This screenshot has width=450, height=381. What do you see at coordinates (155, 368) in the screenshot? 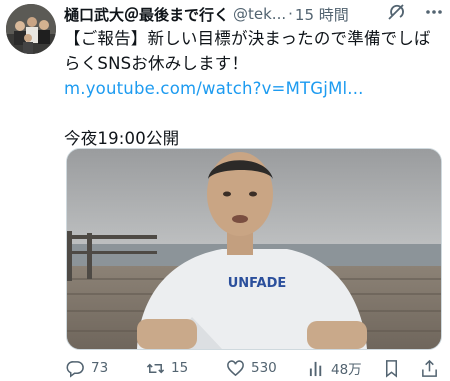
I see `retweet-icon` at bounding box center [155, 368].